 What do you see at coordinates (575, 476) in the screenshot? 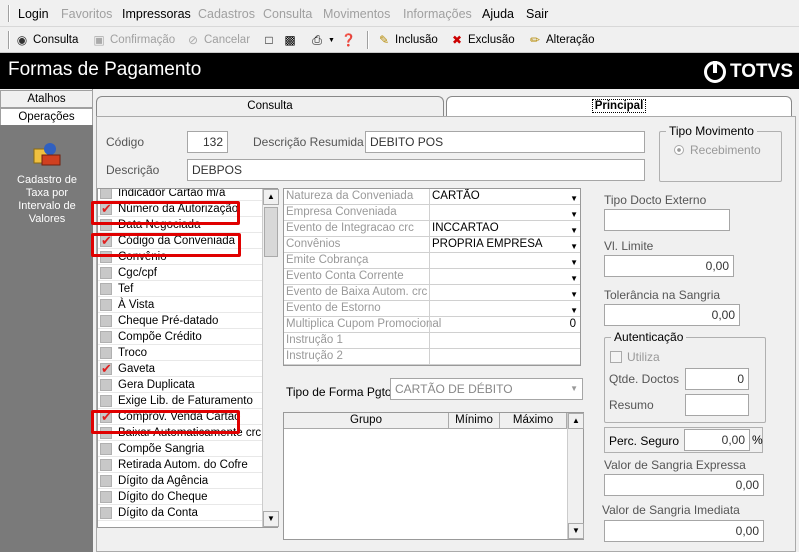
I see `table-scrollbar: ▲ ▼` at bounding box center [575, 476].